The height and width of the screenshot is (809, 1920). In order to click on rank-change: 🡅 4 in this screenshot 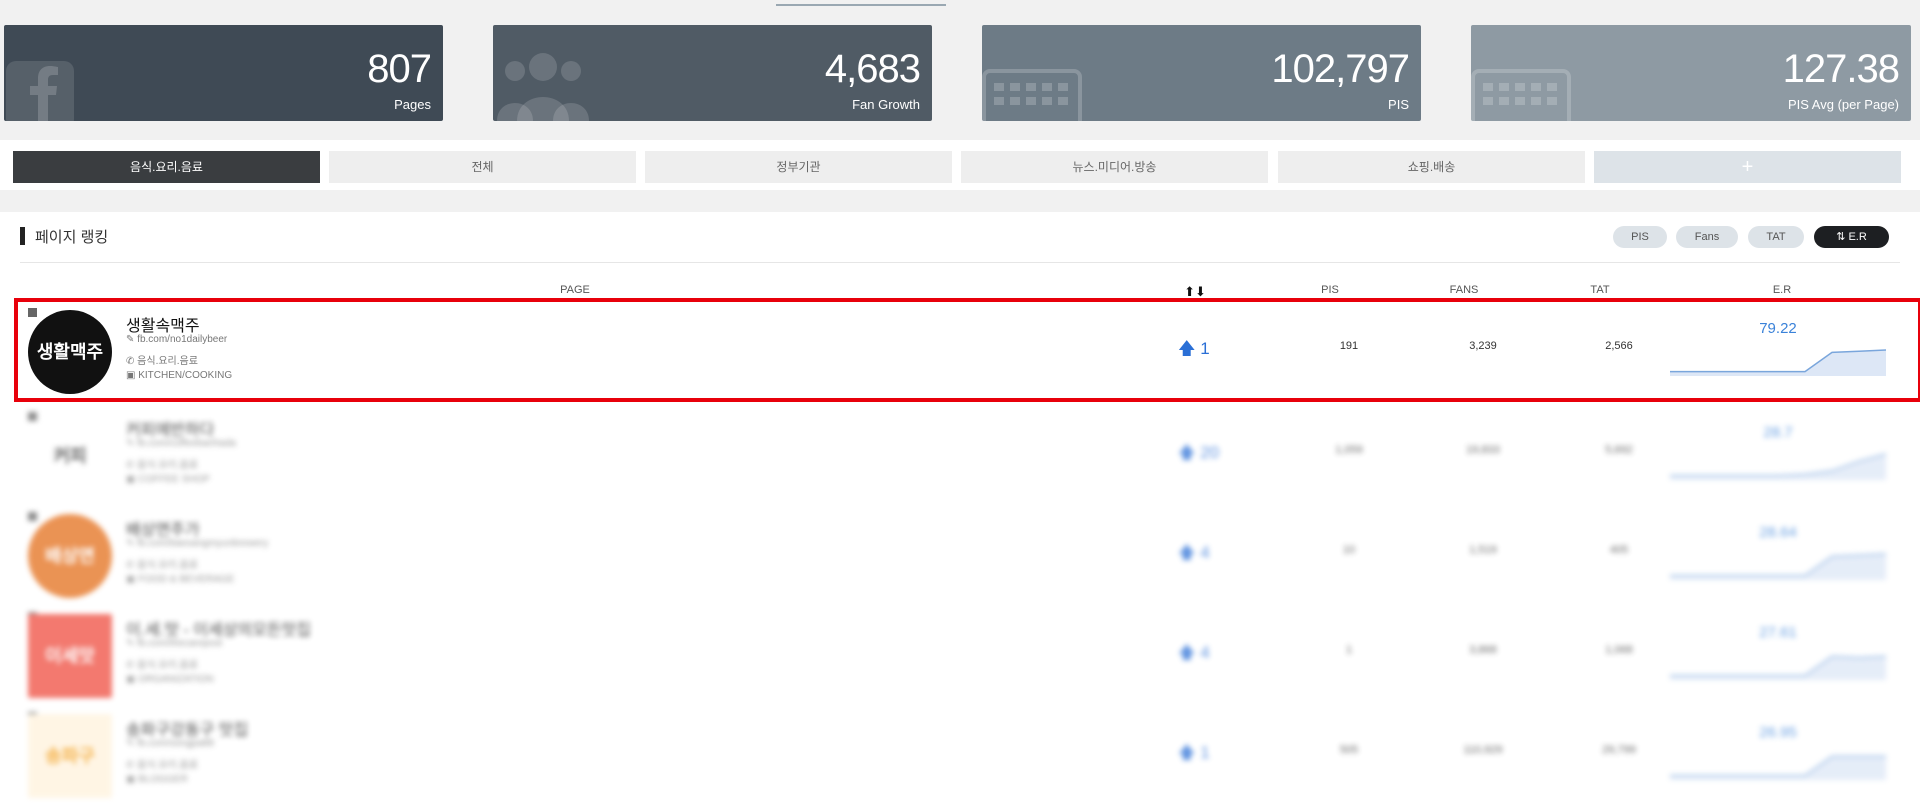, I will do `click(1194, 654)`.